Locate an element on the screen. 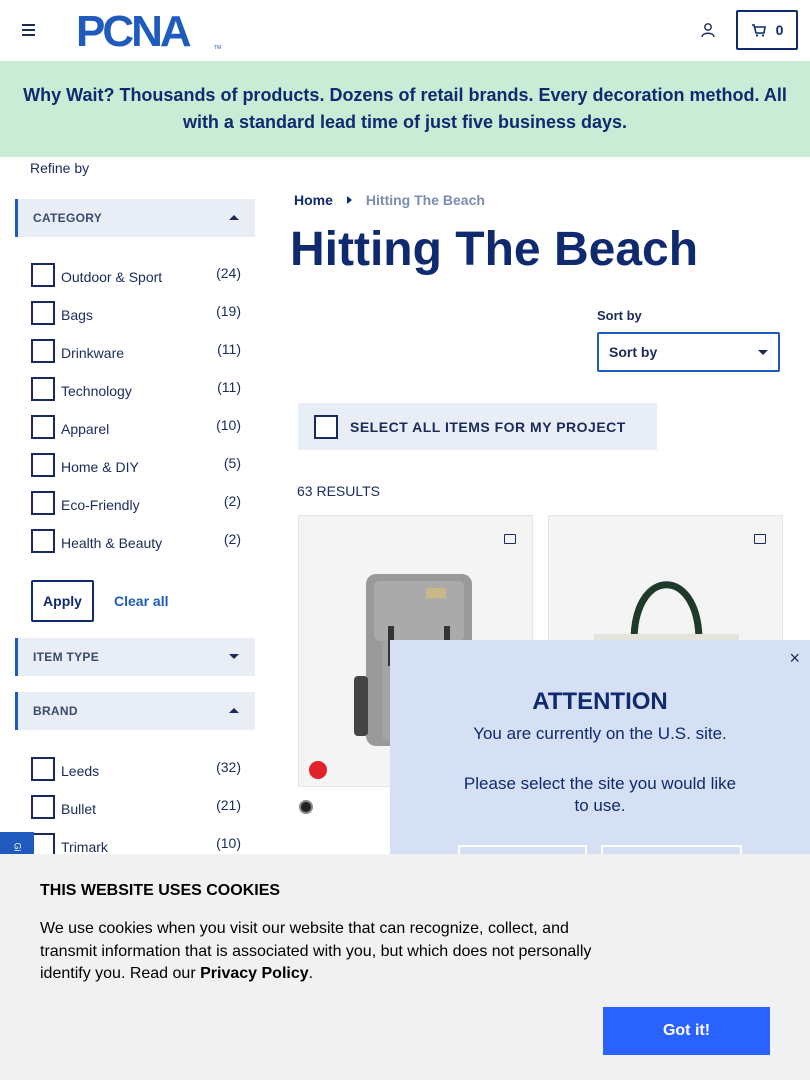  cart-icon is located at coordinates (758, 30).